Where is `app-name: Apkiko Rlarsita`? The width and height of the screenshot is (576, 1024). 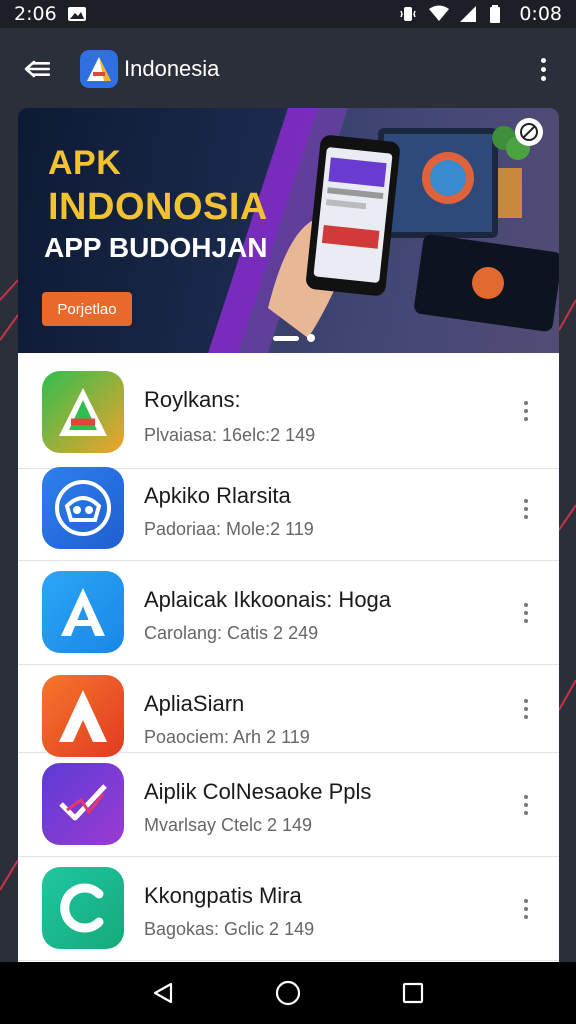
app-name: Apkiko Rlarsita is located at coordinates (217, 495).